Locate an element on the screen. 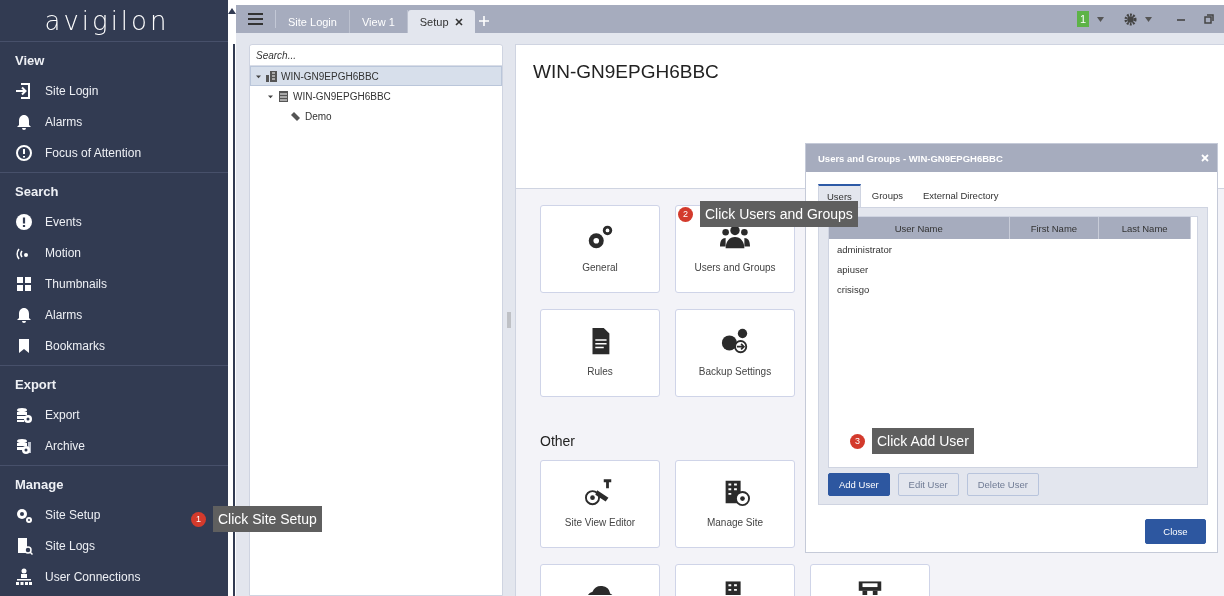 The height and width of the screenshot is (596, 1224). section-heading: Search is located at coordinates (37, 192).